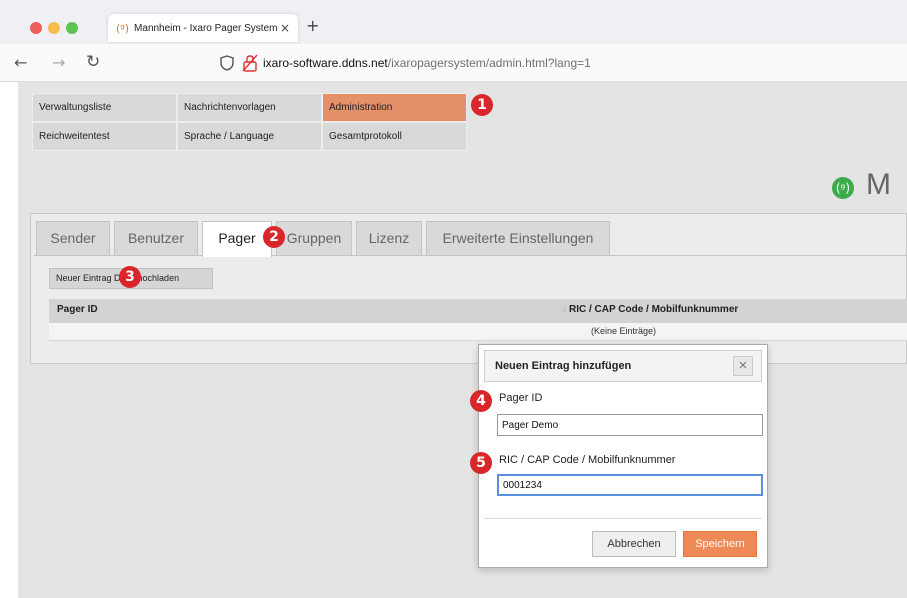 The width and height of the screenshot is (907, 598). What do you see at coordinates (314, 238) in the screenshot?
I see `tab-gruppen: Gruppen` at bounding box center [314, 238].